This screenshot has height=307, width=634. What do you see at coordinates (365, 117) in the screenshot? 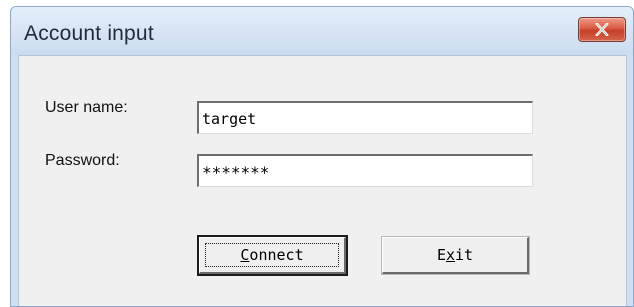
I see `username-field: target` at bounding box center [365, 117].